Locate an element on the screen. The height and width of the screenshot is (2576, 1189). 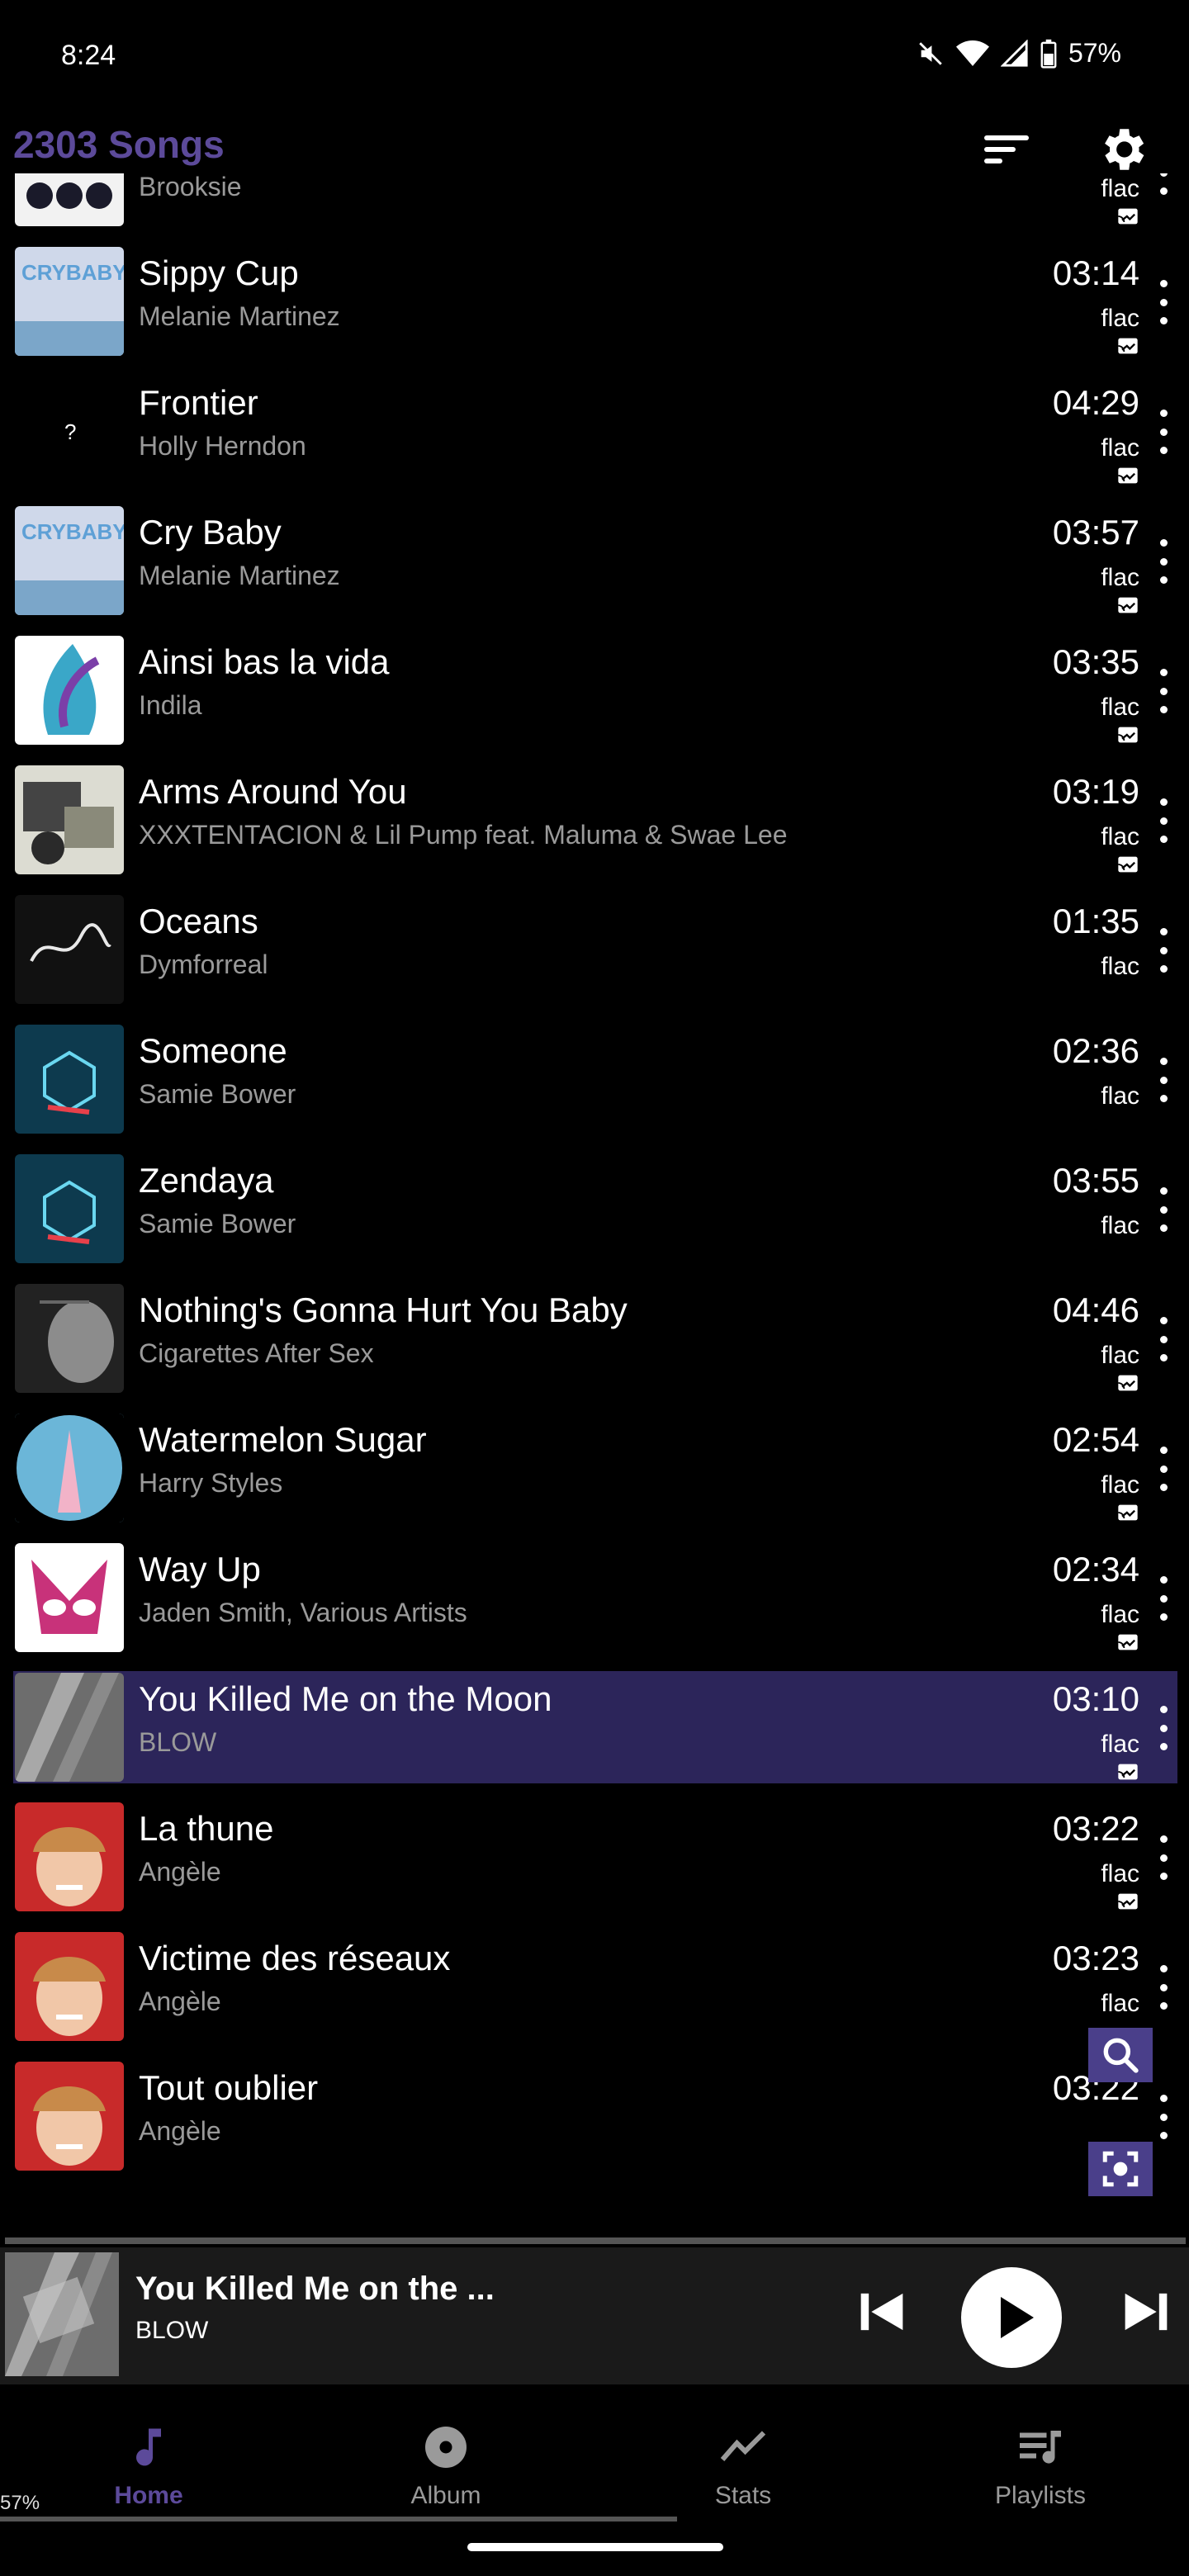
now-playing-album-art is located at coordinates (62, 2314).